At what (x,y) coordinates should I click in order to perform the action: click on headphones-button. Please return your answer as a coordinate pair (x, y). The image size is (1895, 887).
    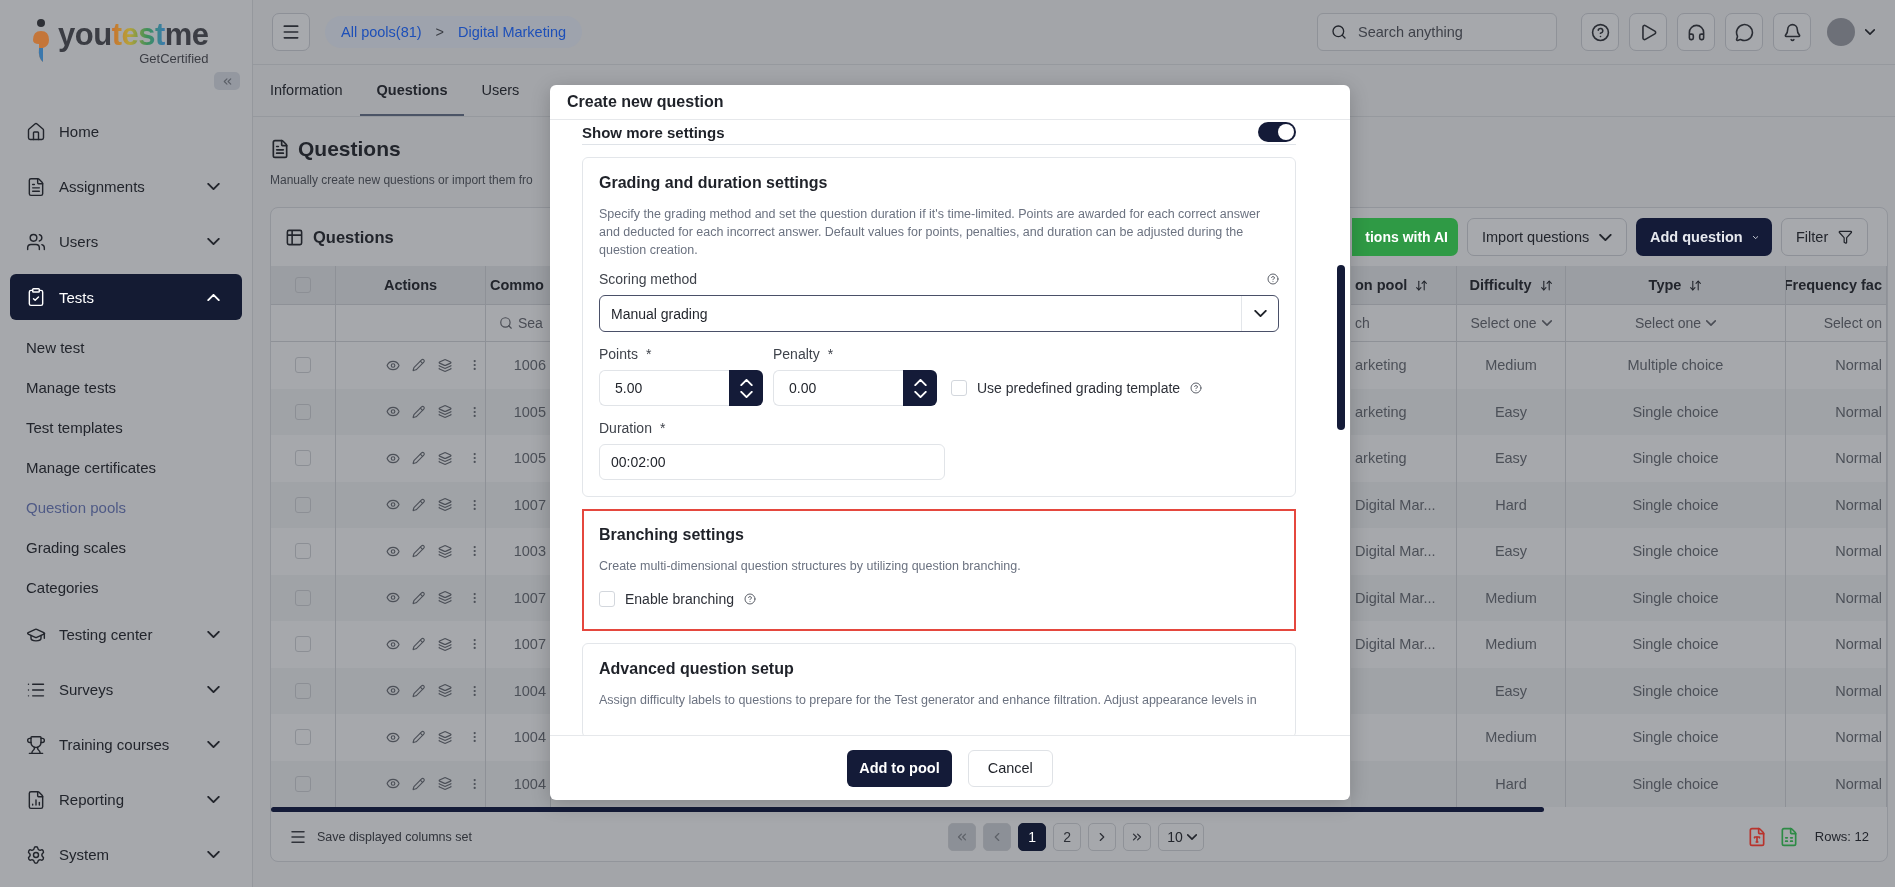
    Looking at the image, I should click on (1696, 32).